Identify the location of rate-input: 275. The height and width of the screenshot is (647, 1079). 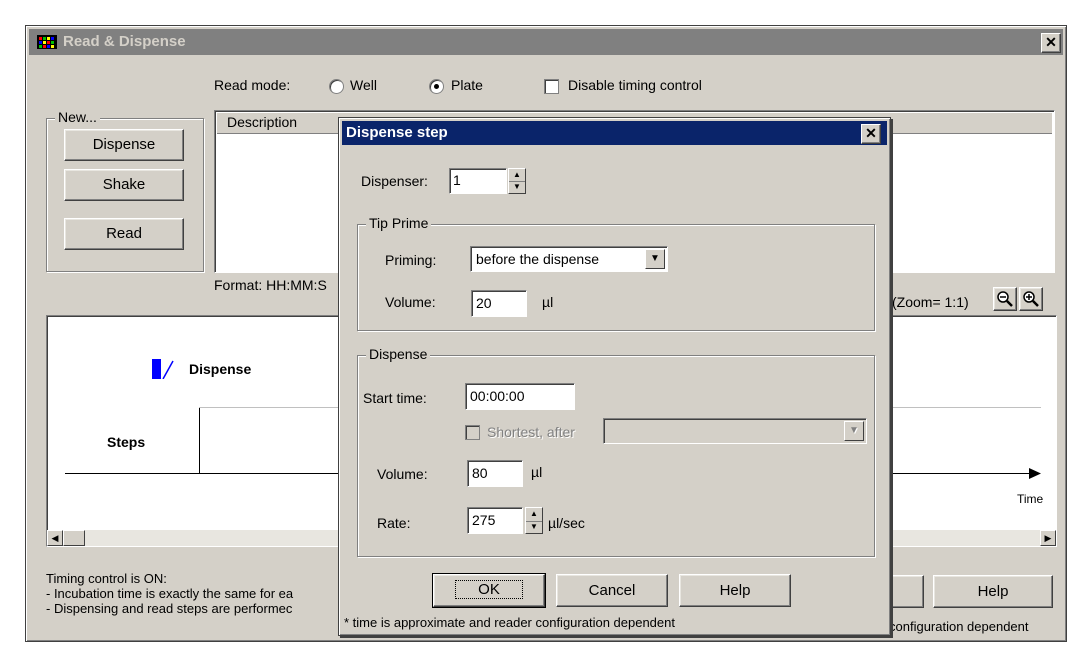
(495, 520).